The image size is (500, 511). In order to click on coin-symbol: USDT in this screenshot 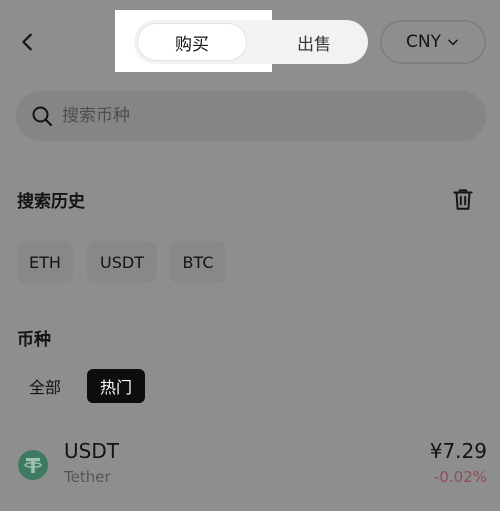, I will do `click(91, 451)`.